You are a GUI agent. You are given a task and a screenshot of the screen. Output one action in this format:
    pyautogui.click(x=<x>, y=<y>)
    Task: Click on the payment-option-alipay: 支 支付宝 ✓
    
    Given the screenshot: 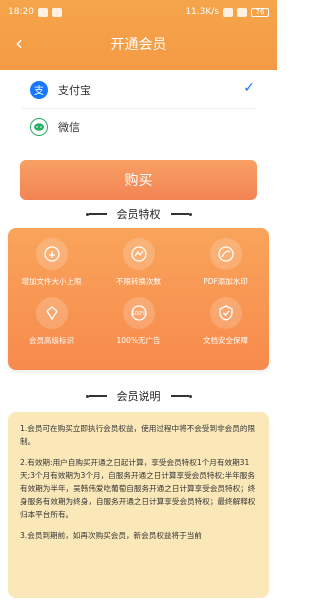 What is the action you would take?
    pyautogui.click(x=138, y=90)
    